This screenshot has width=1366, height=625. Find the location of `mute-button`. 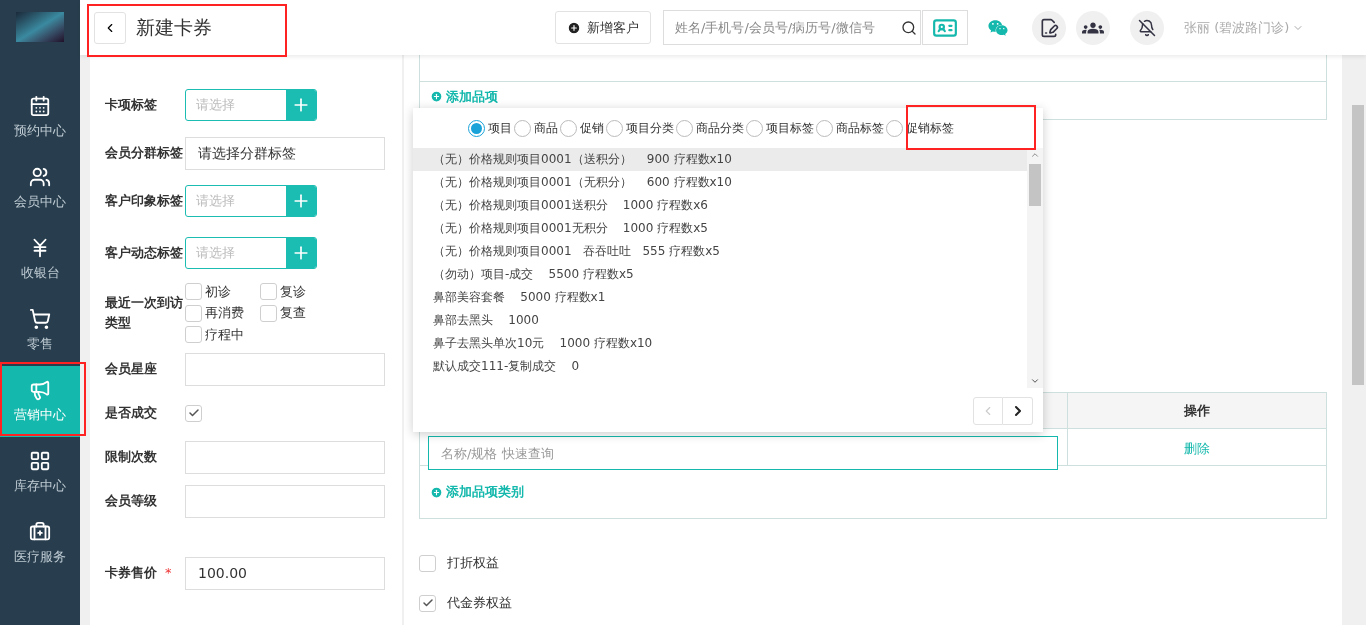

mute-button is located at coordinates (1147, 27).